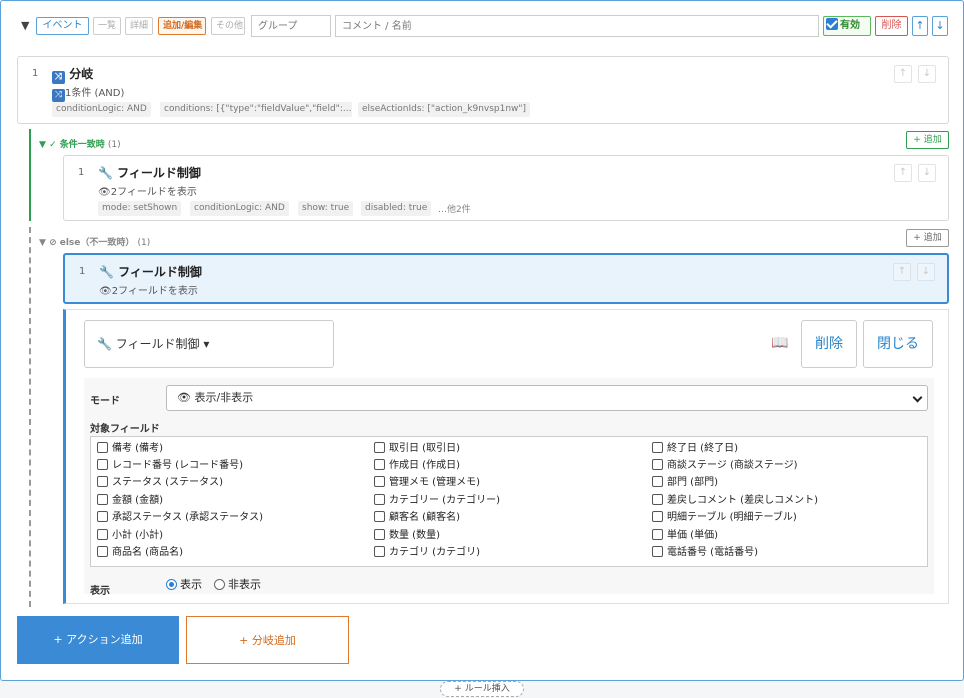  Describe the element at coordinates (891, 26) in the screenshot. I see `delete-rule-button: 削除` at that location.